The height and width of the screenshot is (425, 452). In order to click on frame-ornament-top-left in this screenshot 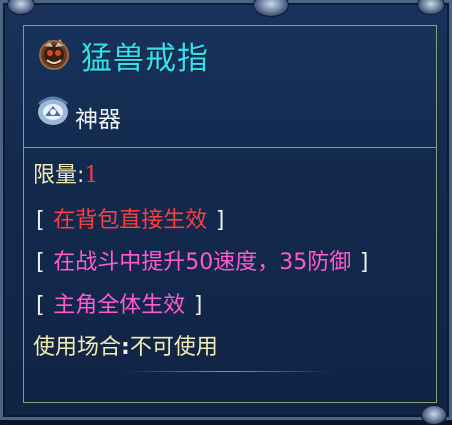, I will do `click(21, 7)`.